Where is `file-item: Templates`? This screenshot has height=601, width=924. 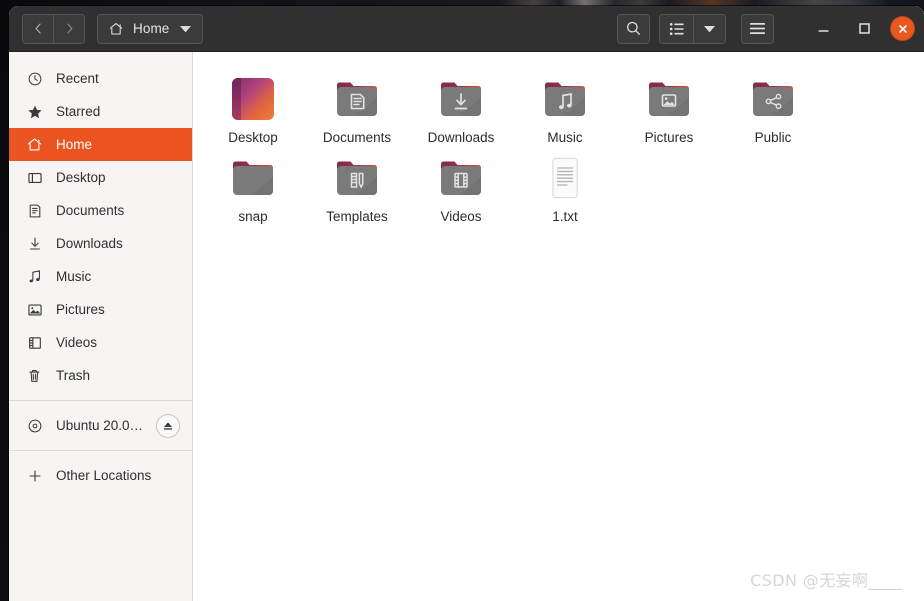
file-item: Templates is located at coordinates (357, 184).